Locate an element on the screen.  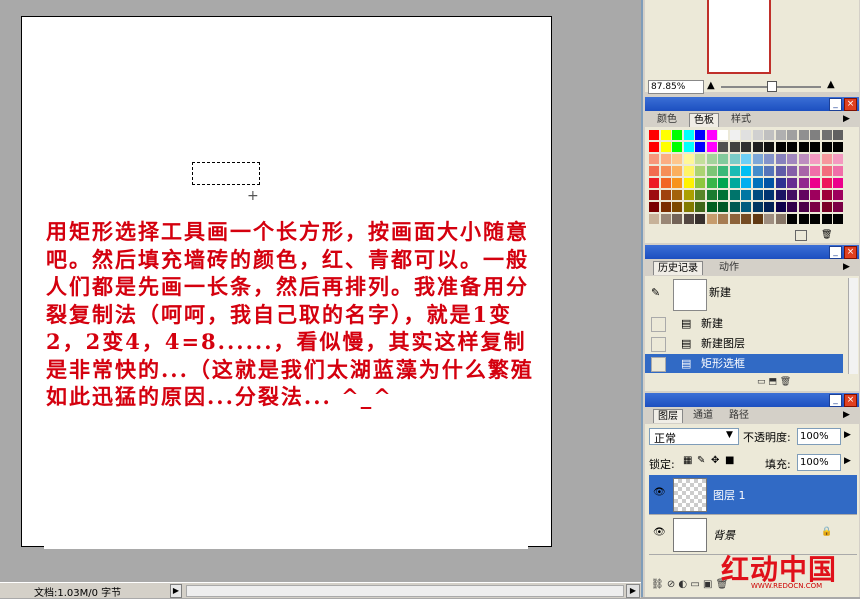
zoom-in-icon: ▲ is located at coordinates (832, 85).